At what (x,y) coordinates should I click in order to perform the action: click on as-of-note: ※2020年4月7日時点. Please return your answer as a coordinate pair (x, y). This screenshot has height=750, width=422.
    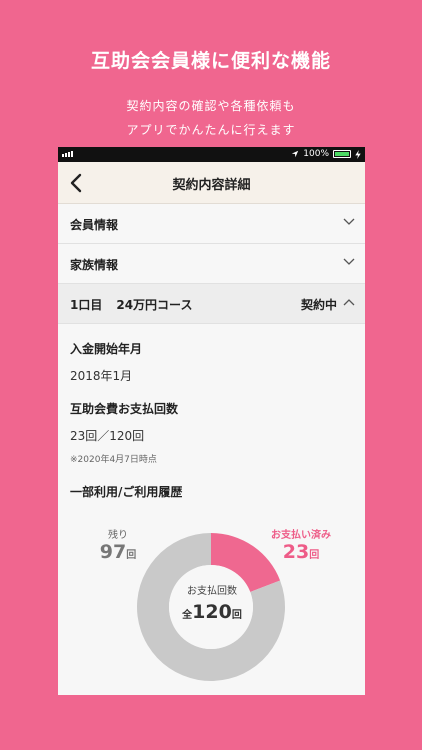
    Looking at the image, I should click on (113, 460).